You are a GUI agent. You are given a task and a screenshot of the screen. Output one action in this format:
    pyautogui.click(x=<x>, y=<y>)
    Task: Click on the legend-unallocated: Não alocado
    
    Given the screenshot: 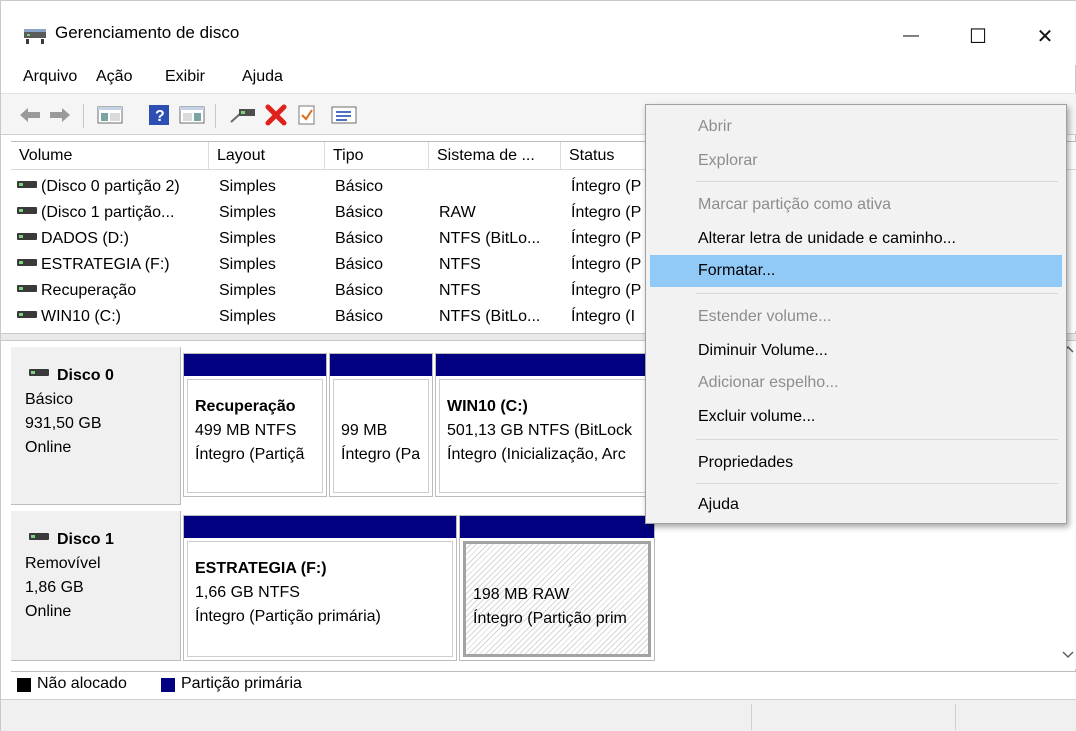 What is the action you would take?
    pyautogui.click(x=82, y=683)
    